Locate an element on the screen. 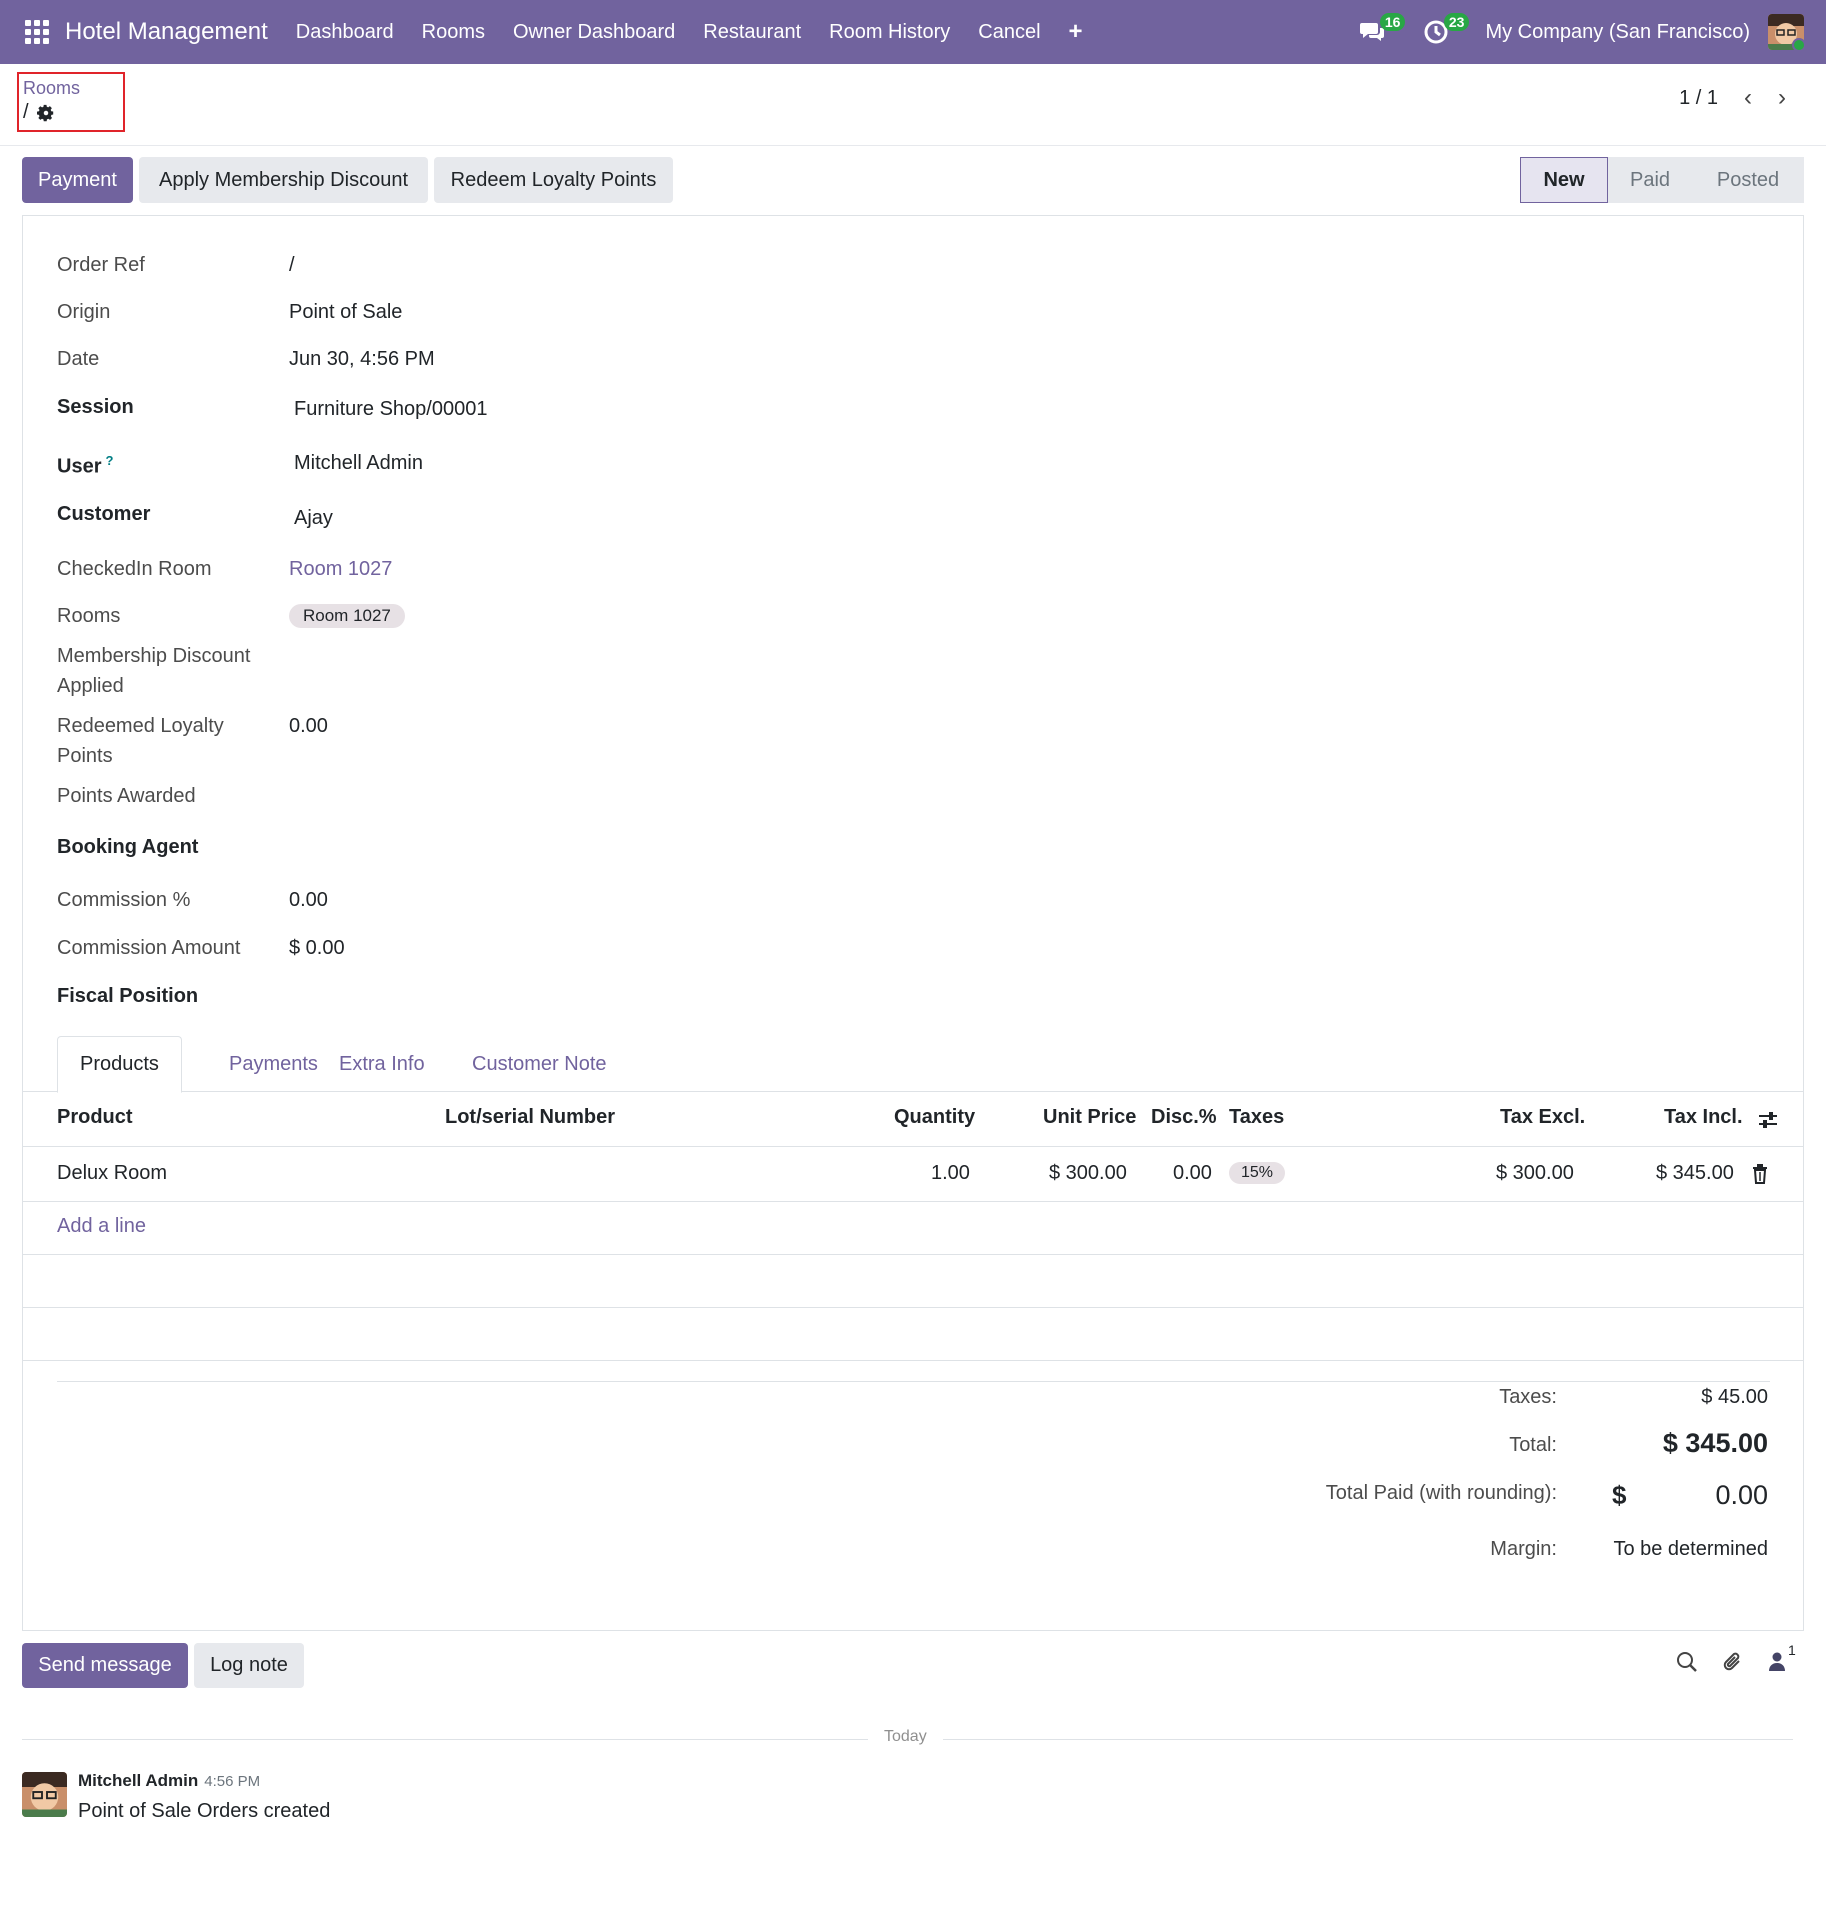 This screenshot has width=1826, height=1920. taxes-value: $ 45.00 is located at coordinates (1734, 1397).